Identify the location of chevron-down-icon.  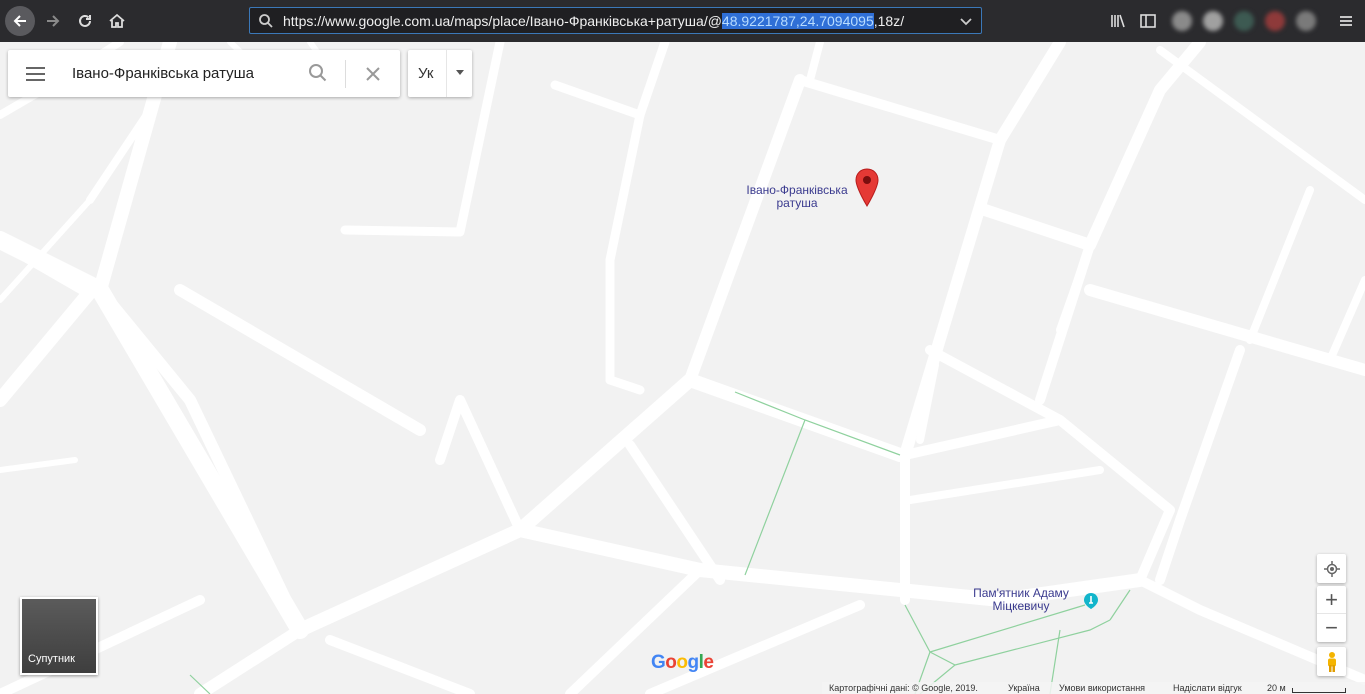
(966, 21).